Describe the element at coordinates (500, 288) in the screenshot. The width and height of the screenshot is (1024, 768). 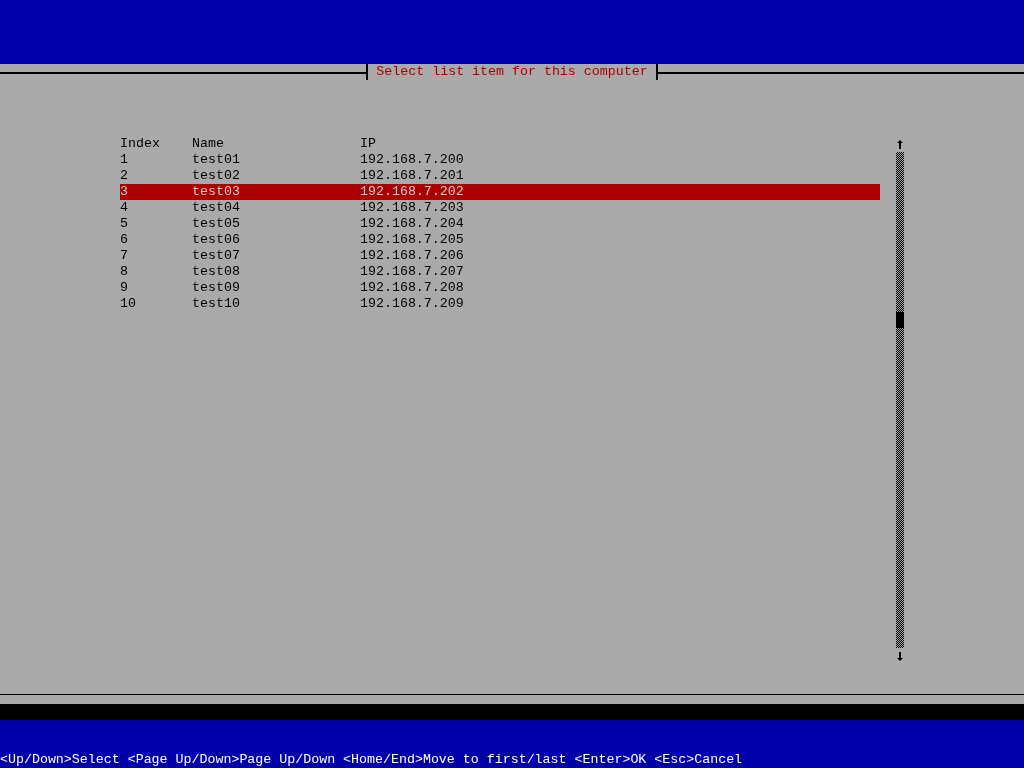
I see `list-row: 9 test09 192.168.7.208` at that location.